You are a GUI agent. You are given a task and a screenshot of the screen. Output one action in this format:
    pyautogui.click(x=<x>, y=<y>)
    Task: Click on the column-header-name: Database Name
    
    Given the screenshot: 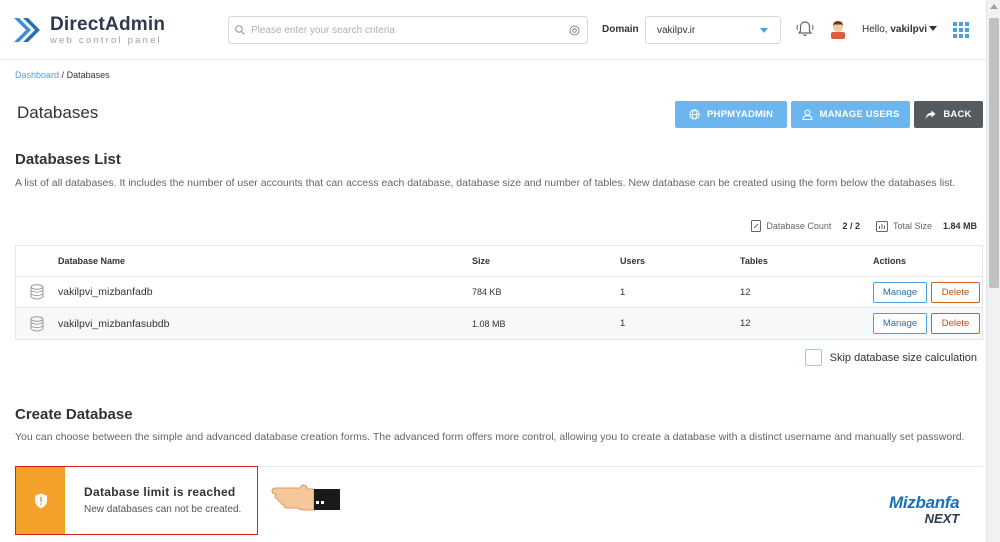 What is the action you would take?
    pyautogui.click(x=265, y=261)
    